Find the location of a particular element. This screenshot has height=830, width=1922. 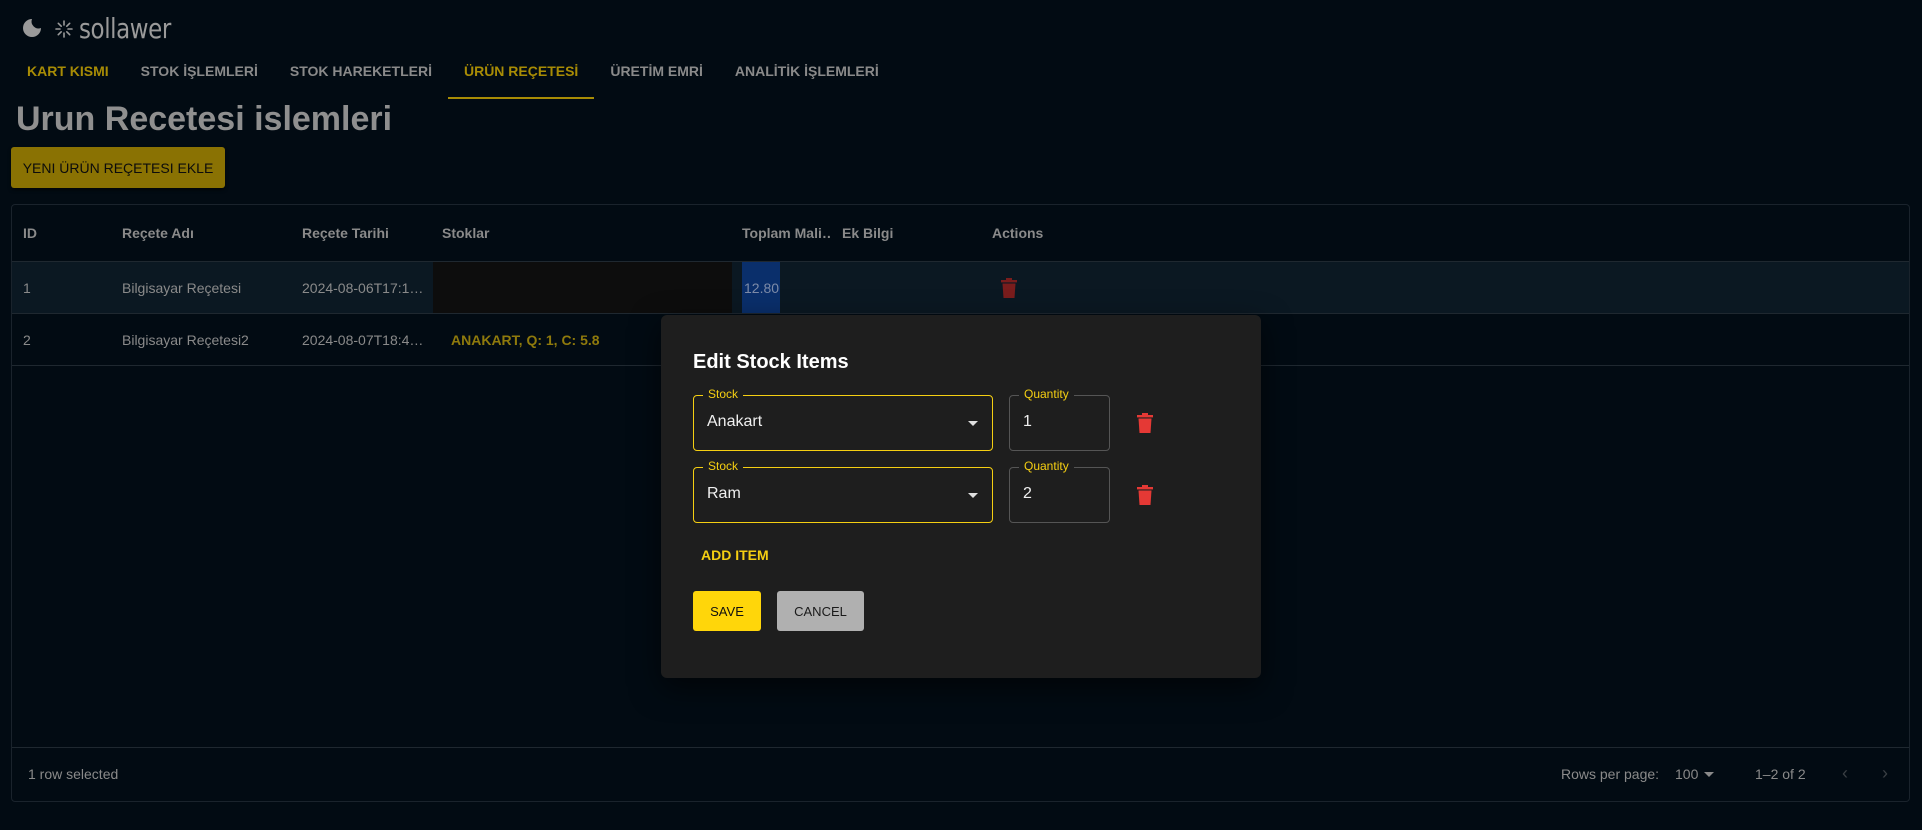

dialog-title: Edit Stock Items is located at coordinates (771, 362).